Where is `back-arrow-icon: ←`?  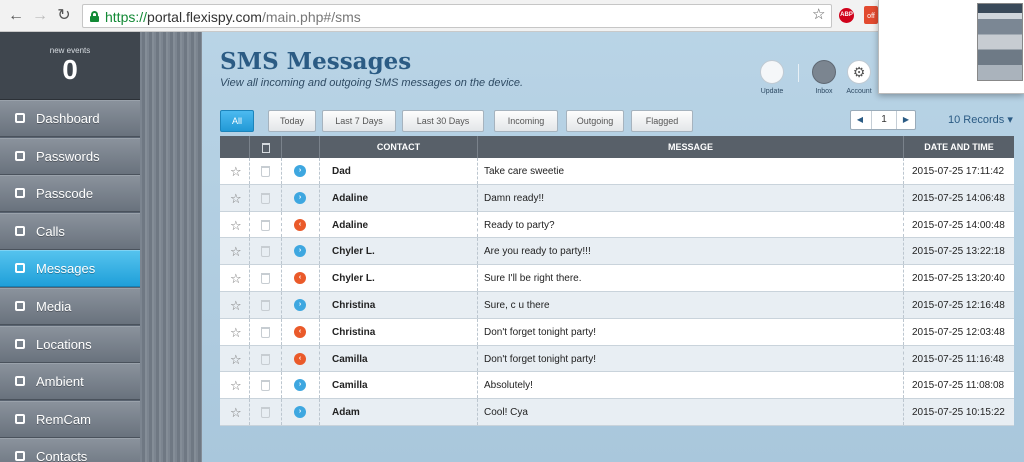
back-arrow-icon: ← is located at coordinates (16, 16).